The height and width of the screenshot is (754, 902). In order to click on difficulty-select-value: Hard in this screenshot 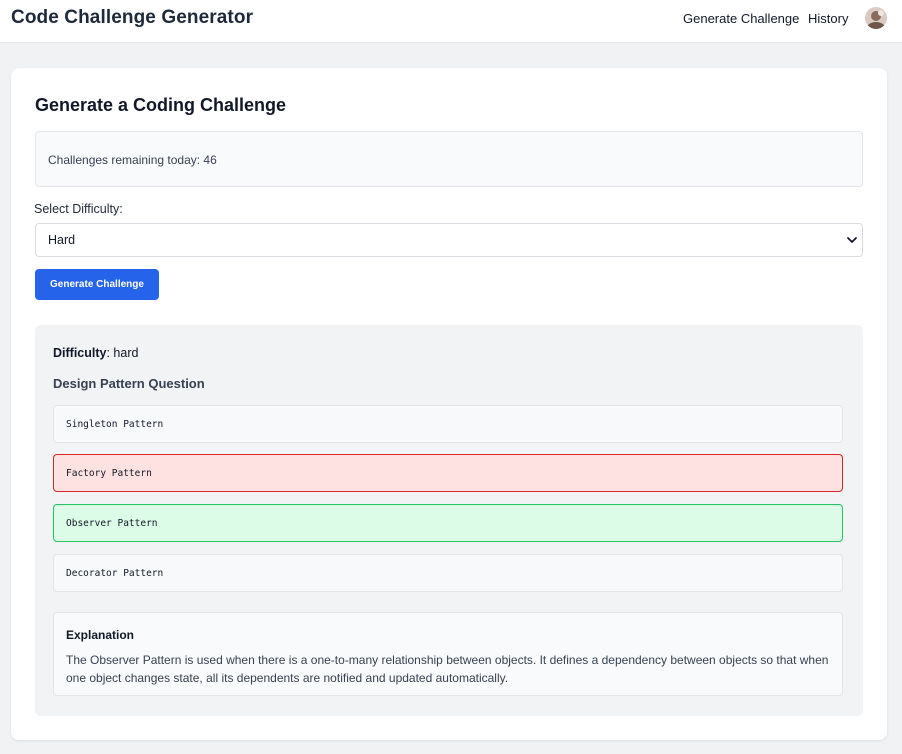, I will do `click(62, 240)`.